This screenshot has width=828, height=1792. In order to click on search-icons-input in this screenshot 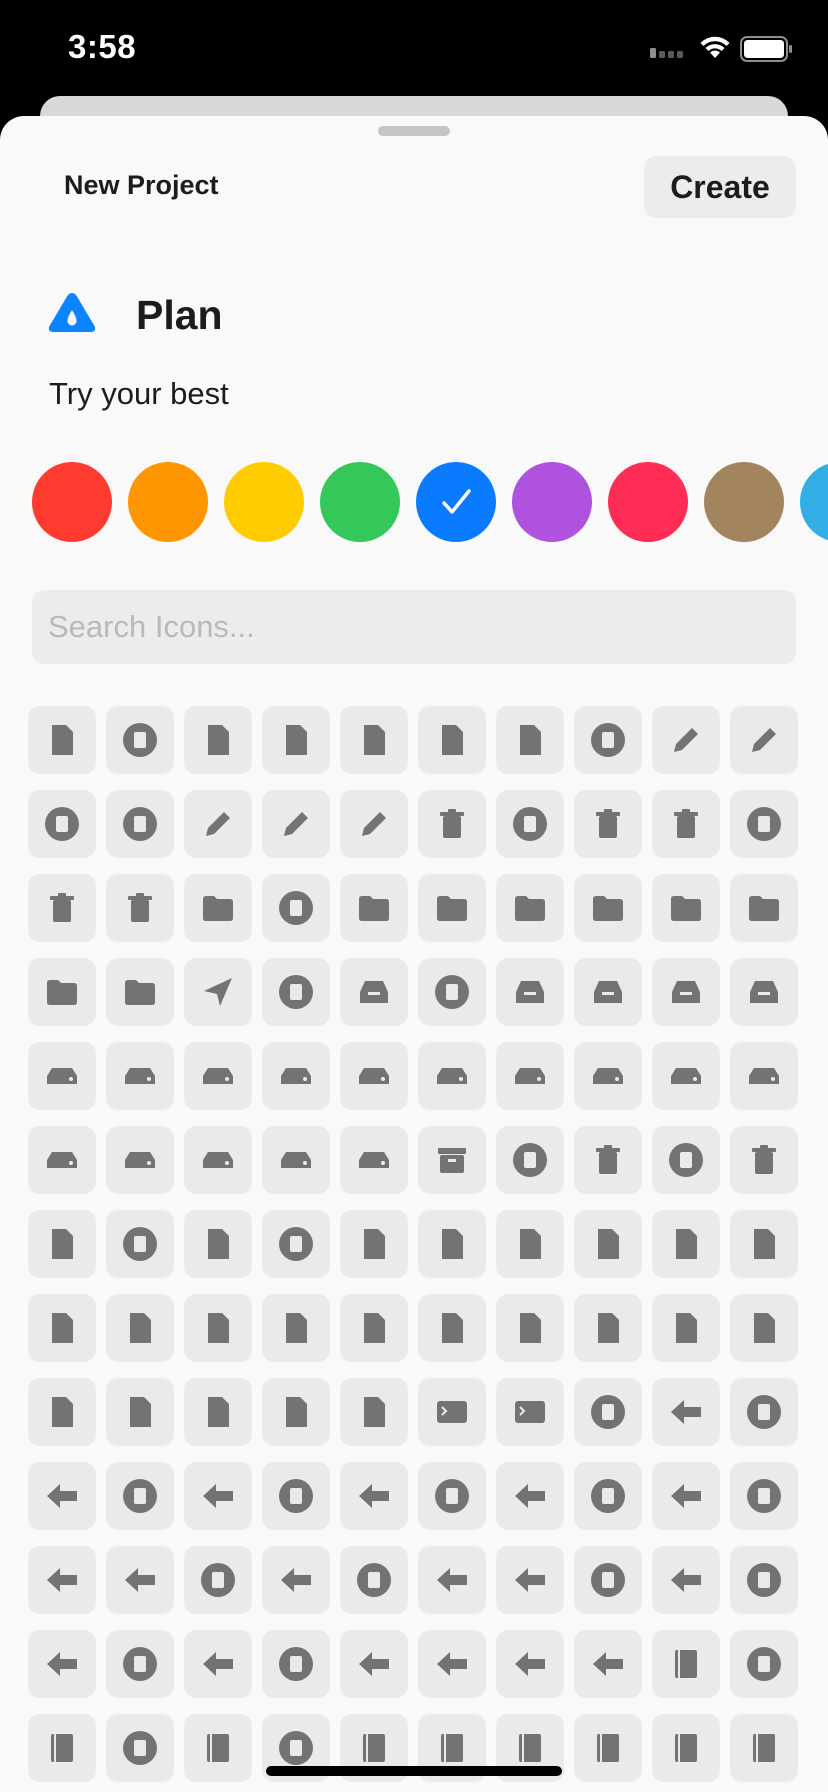, I will do `click(414, 627)`.